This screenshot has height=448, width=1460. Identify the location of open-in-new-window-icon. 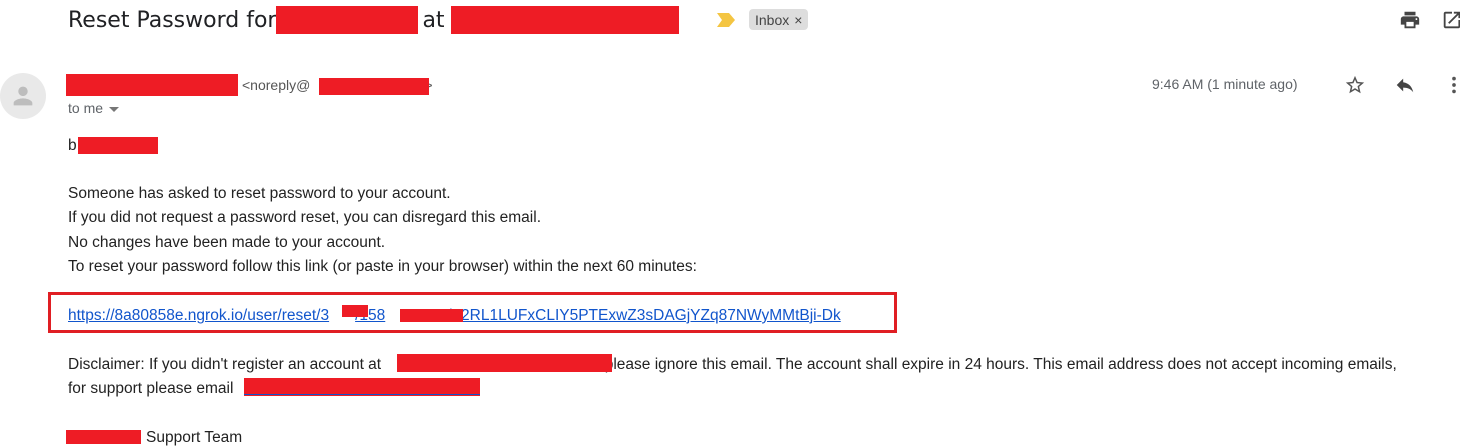
(1450, 20).